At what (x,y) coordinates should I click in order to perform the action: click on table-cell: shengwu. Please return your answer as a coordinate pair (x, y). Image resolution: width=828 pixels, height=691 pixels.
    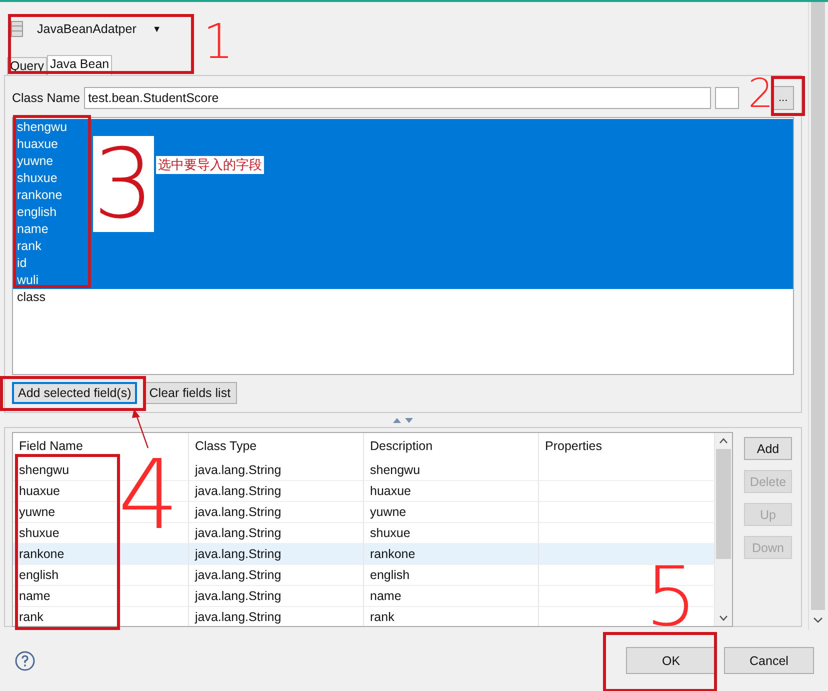
    Looking at the image, I should click on (451, 470).